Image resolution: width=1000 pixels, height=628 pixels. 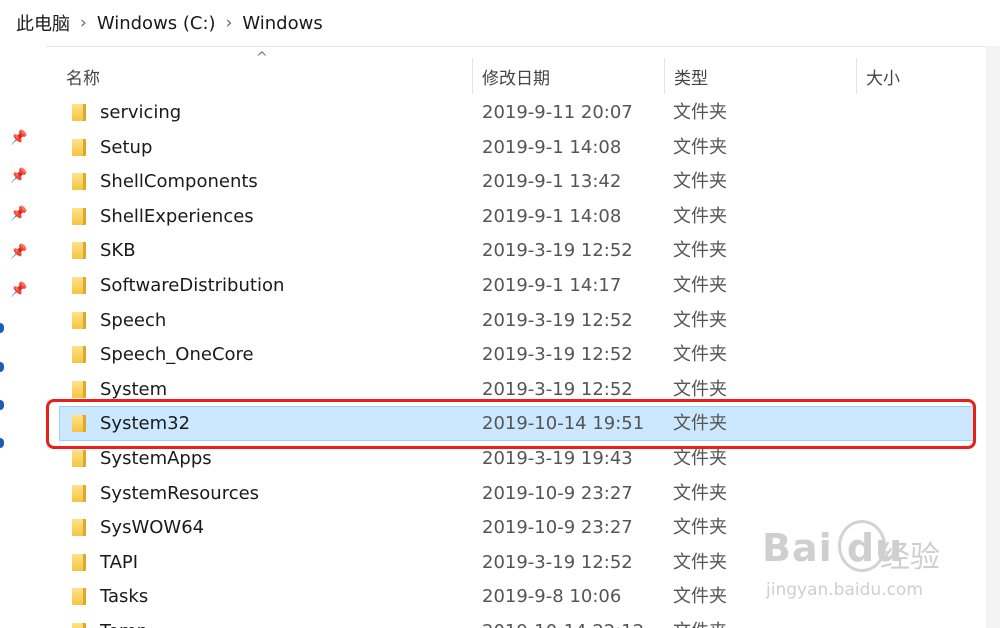 I want to click on file-name: Temp, so click(x=124, y=621).